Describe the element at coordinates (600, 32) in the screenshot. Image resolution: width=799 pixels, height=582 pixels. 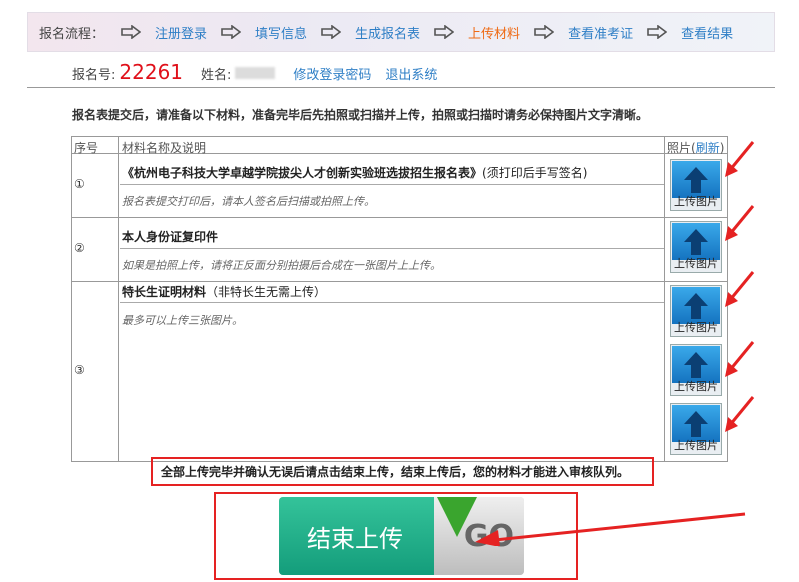
I see `step-admission-ticket: 查看准考证` at that location.